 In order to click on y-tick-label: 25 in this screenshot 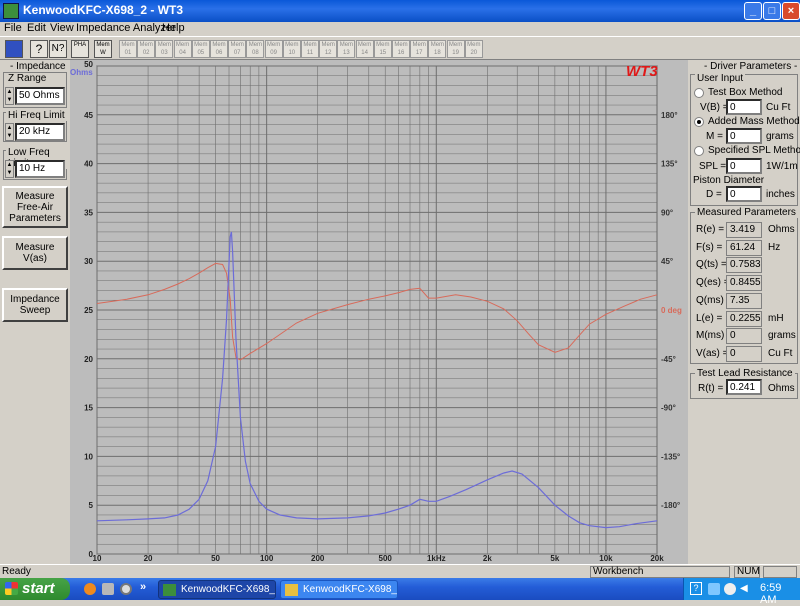, I will do `click(88, 310)`.